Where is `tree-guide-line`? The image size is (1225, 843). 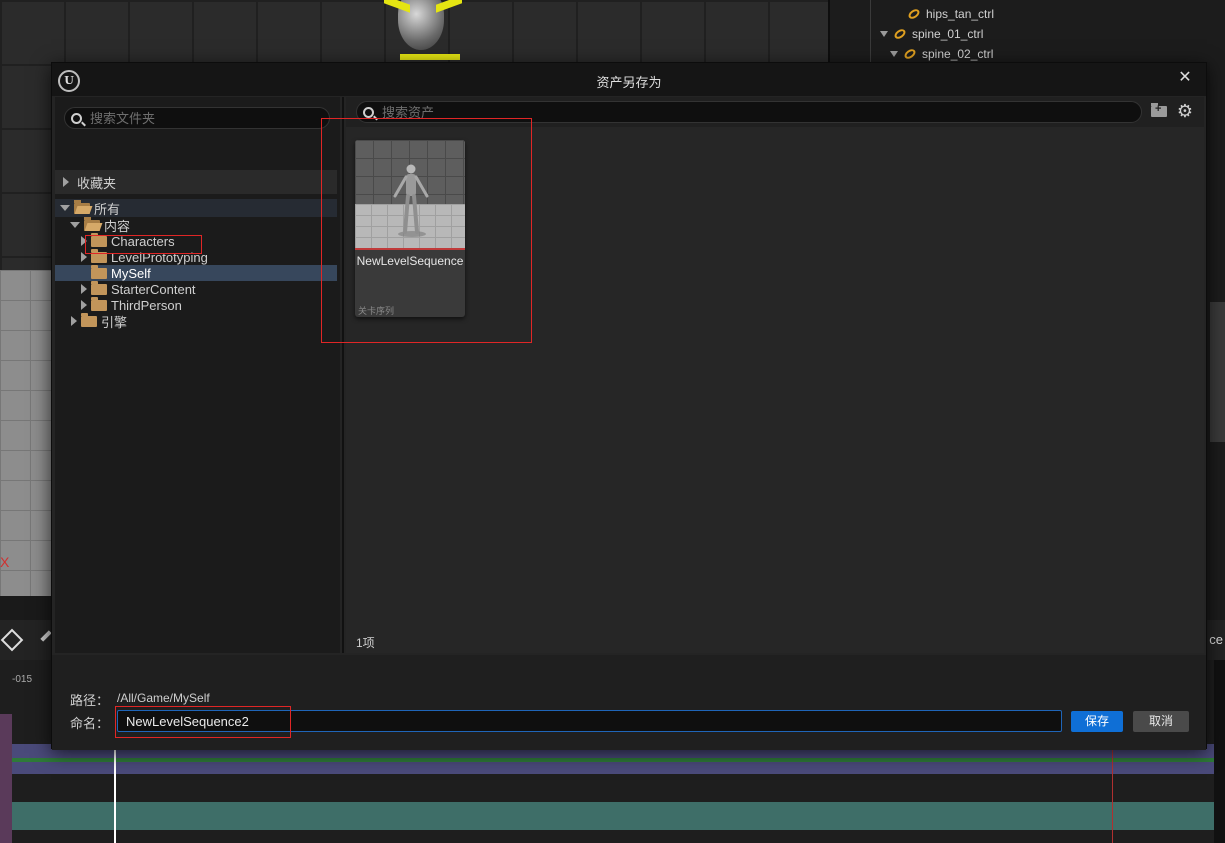 tree-guide-line is located at coordinates (870, 31).